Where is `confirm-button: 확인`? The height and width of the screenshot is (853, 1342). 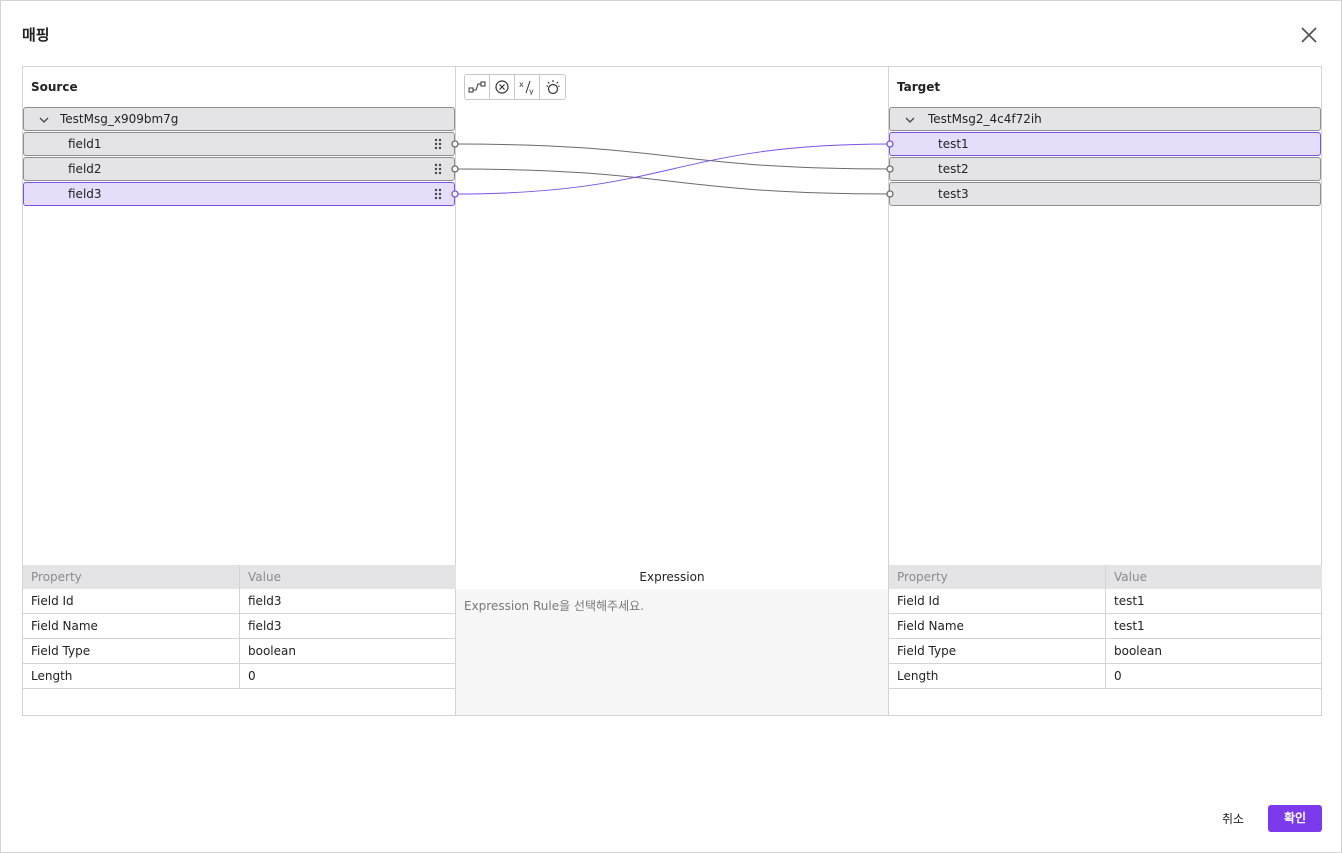 confirm-button: 확인 is located at coordinates (1295, 818).